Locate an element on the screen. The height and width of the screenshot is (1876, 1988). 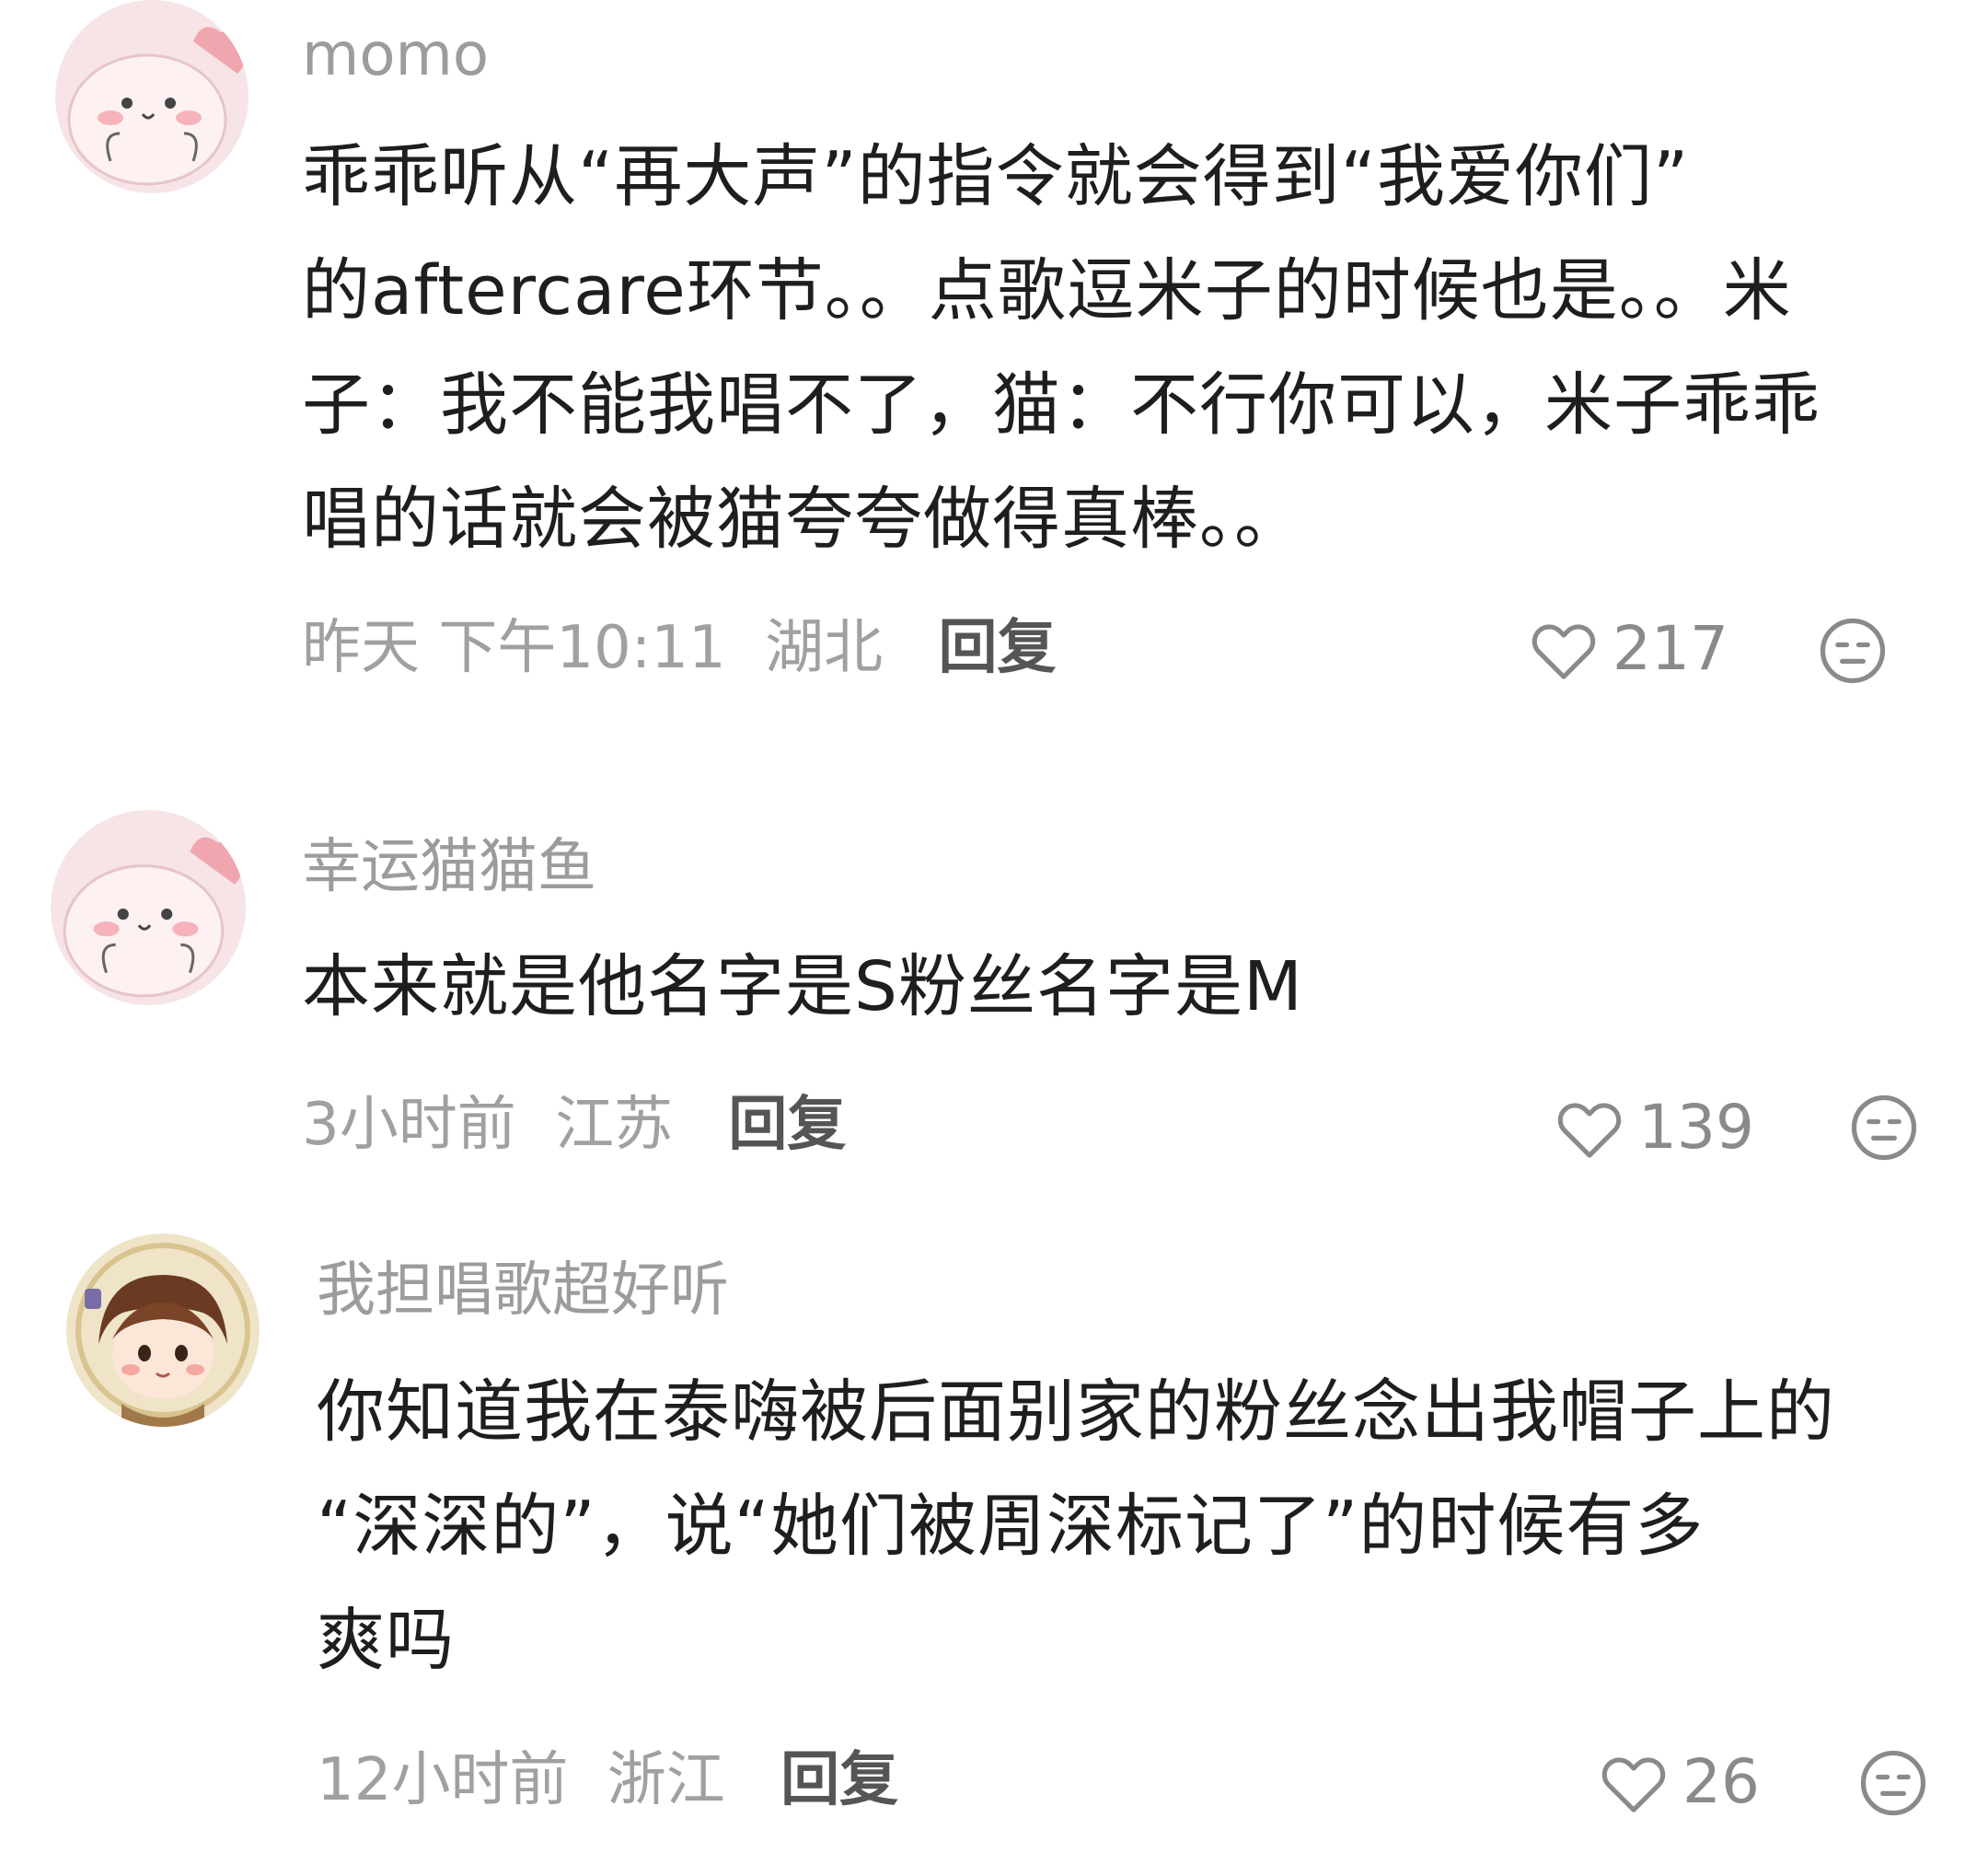
comment-line: 本来就是他名字是S粉丝名字是M is located at coordinates (802, 986).